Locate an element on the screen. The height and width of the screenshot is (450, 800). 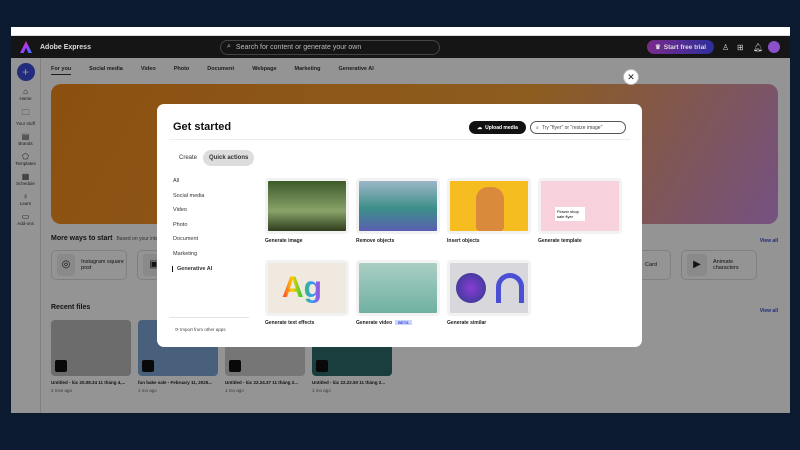
category-all: All is located at coordinates (176, 181).